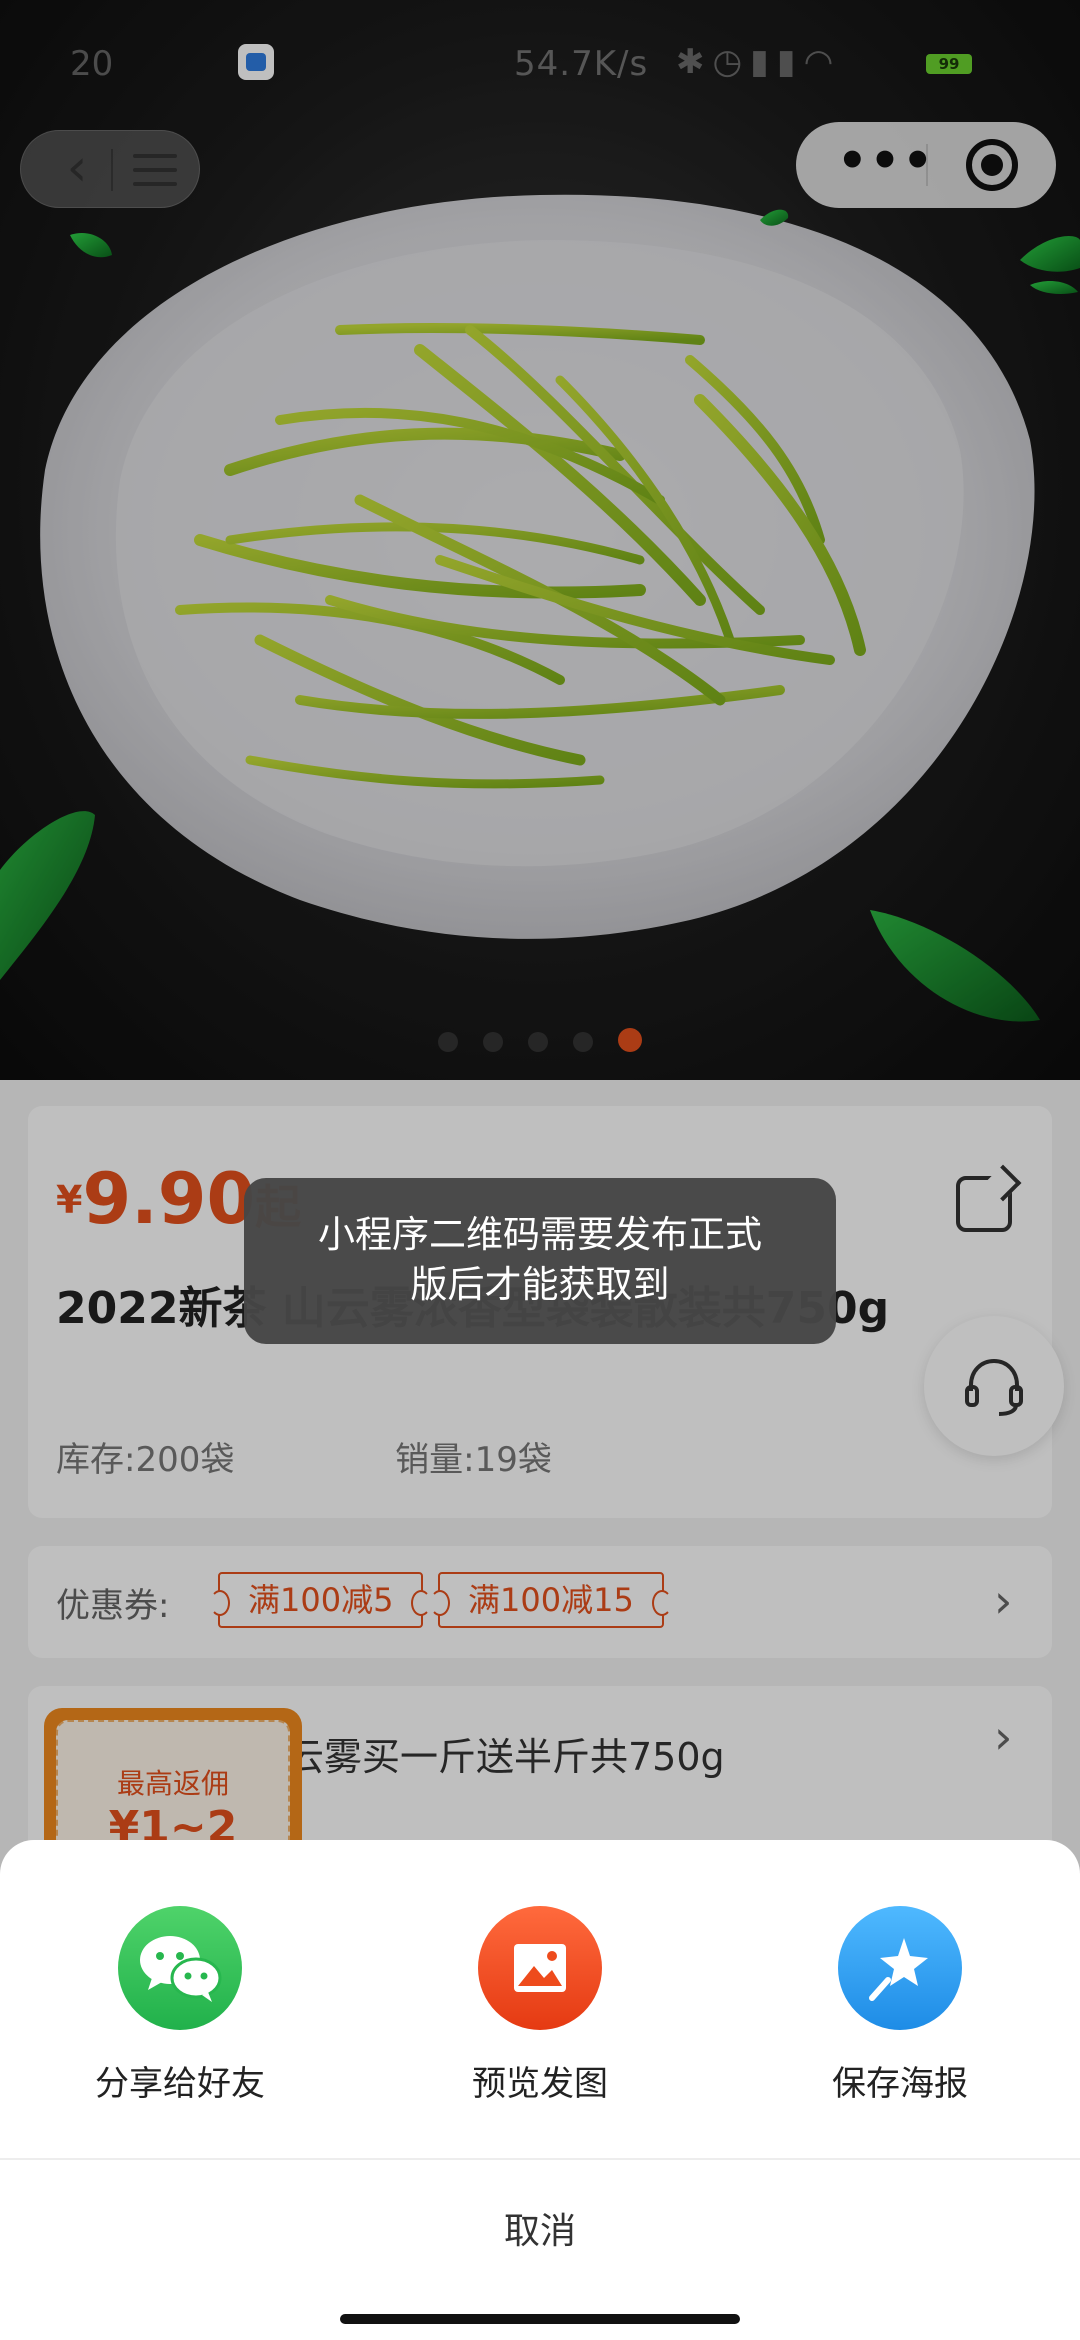 The width and height of the screenshot is (1080, 2340). What do you see at coordinates (540, 1261) in the screenshot?
I see `toast-message: 小程序二维码需要发布正式 版后才能获取到` at bounding box center [540, 1261].